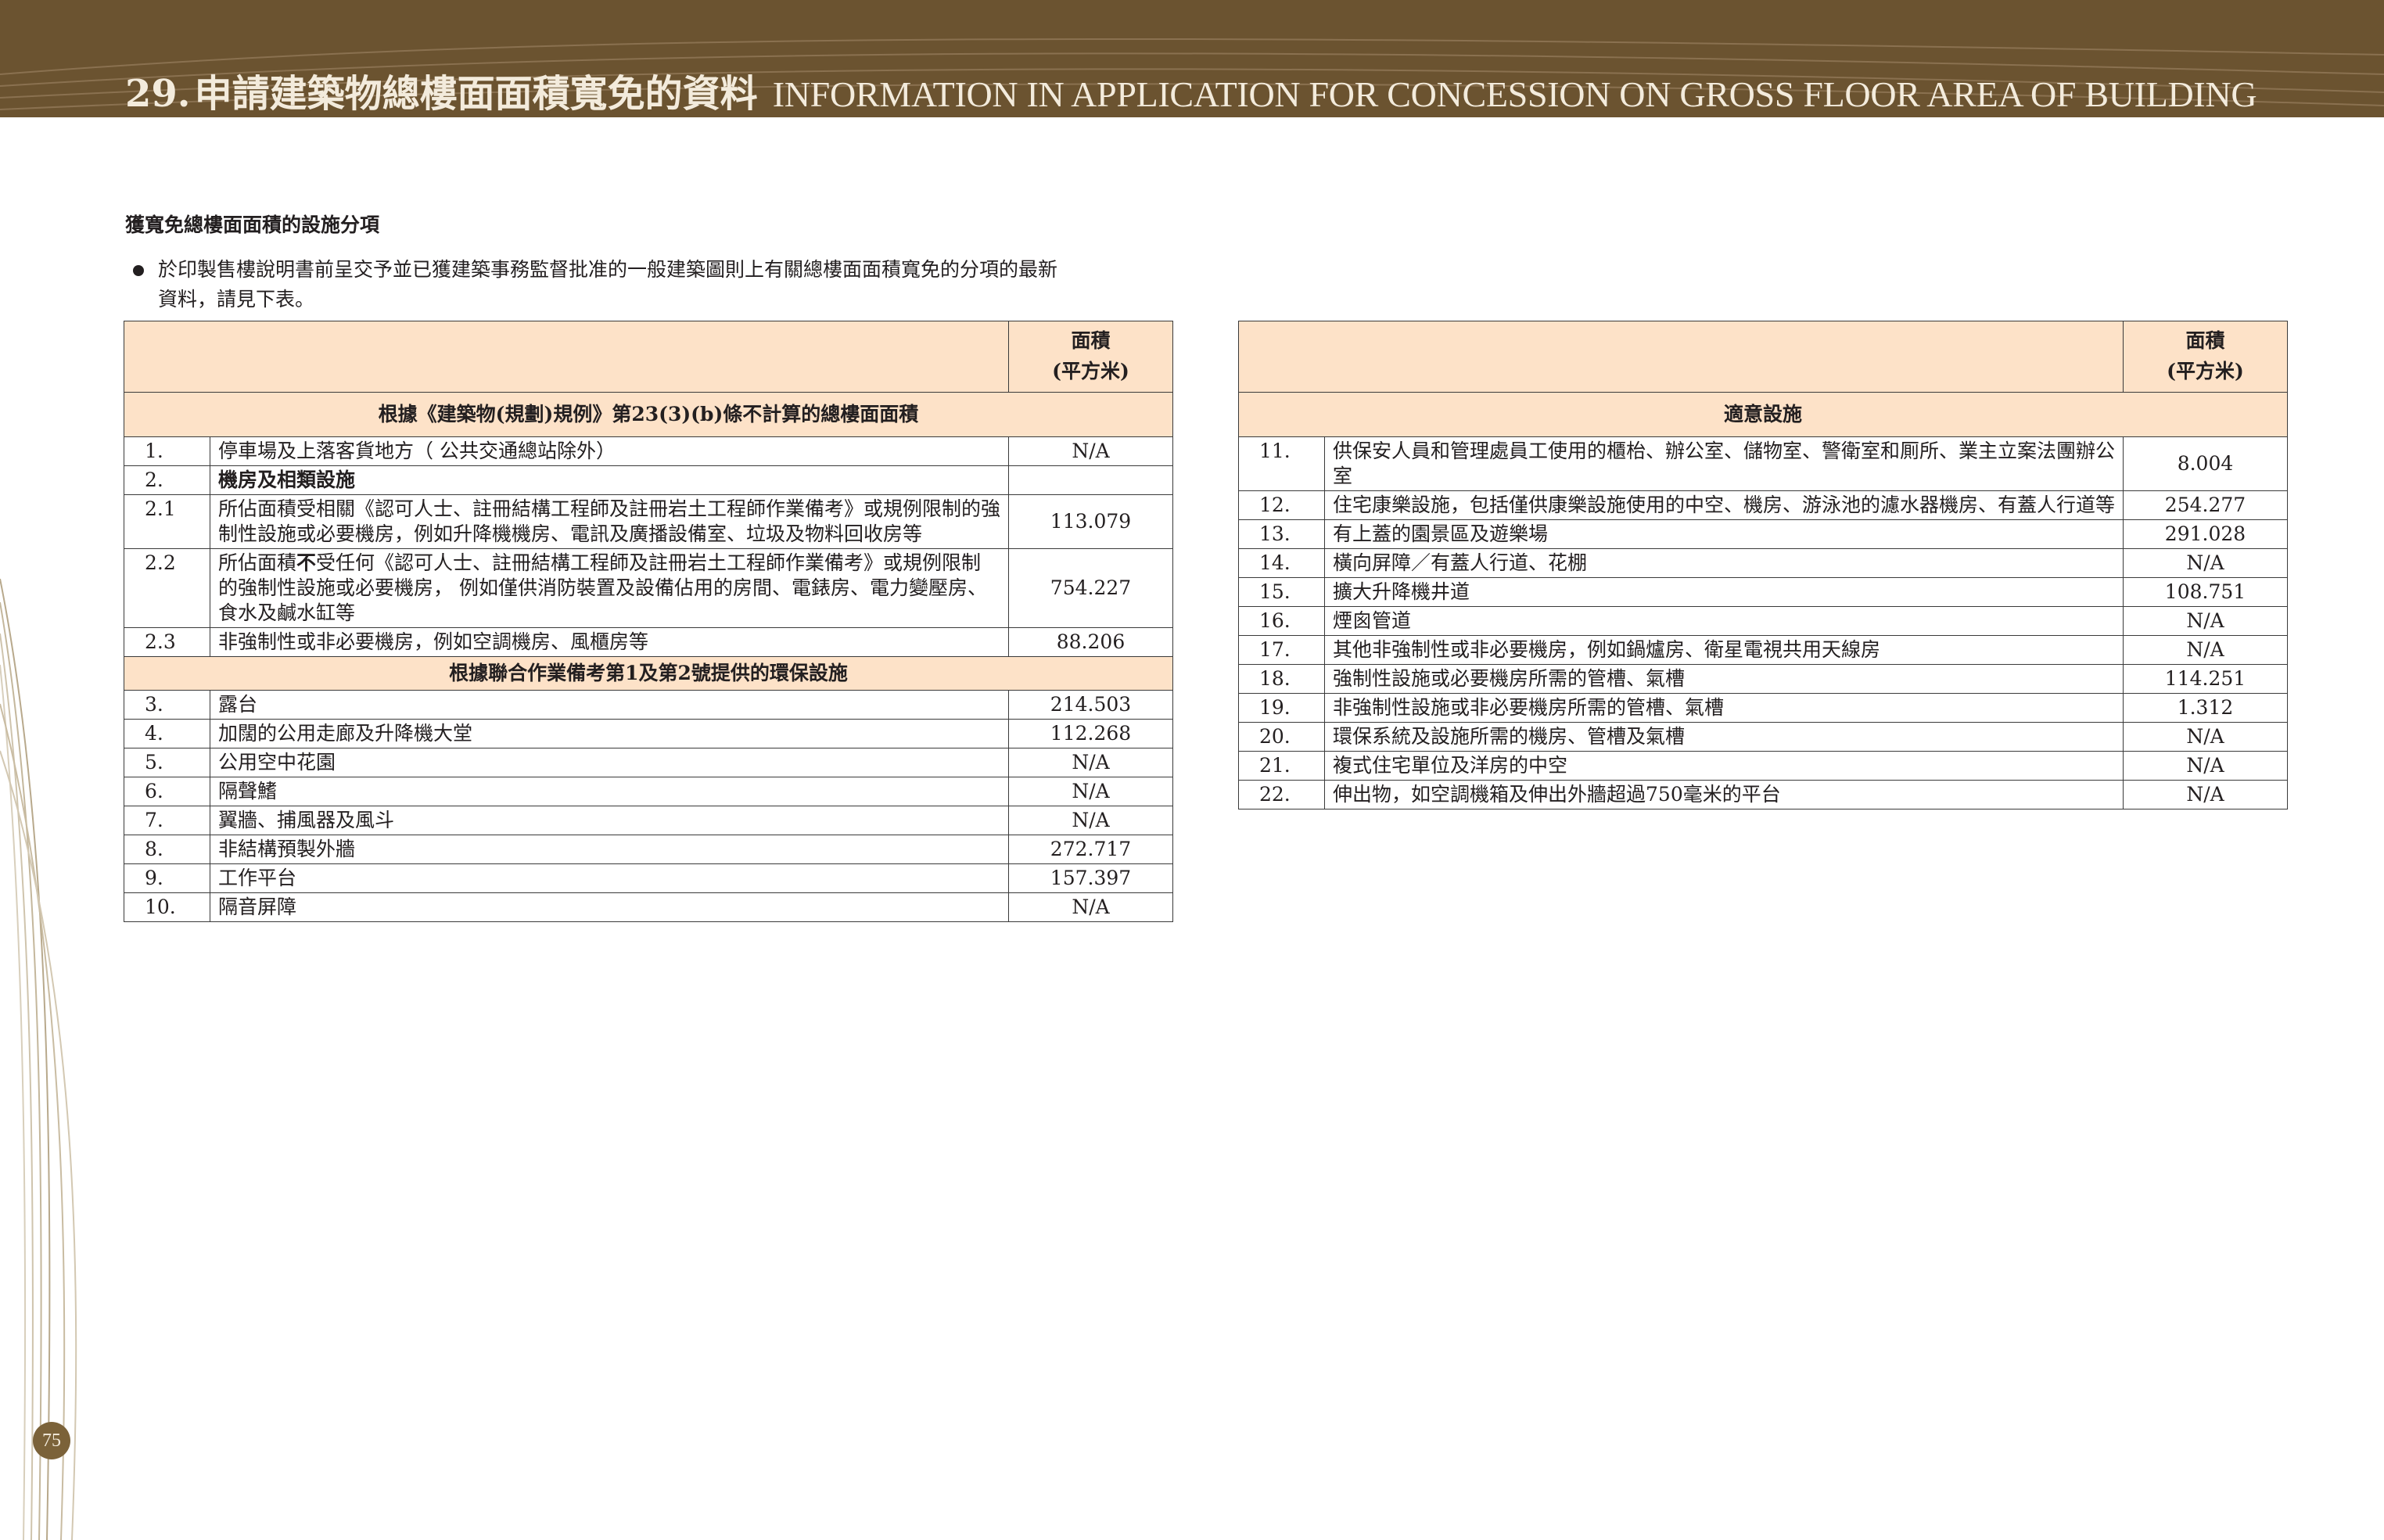 The width and height of the screenshot is (2384, 1540). Describe the element at coordinates (167, 521) in the screenshot. I see `row-number: 2.1` at that location.